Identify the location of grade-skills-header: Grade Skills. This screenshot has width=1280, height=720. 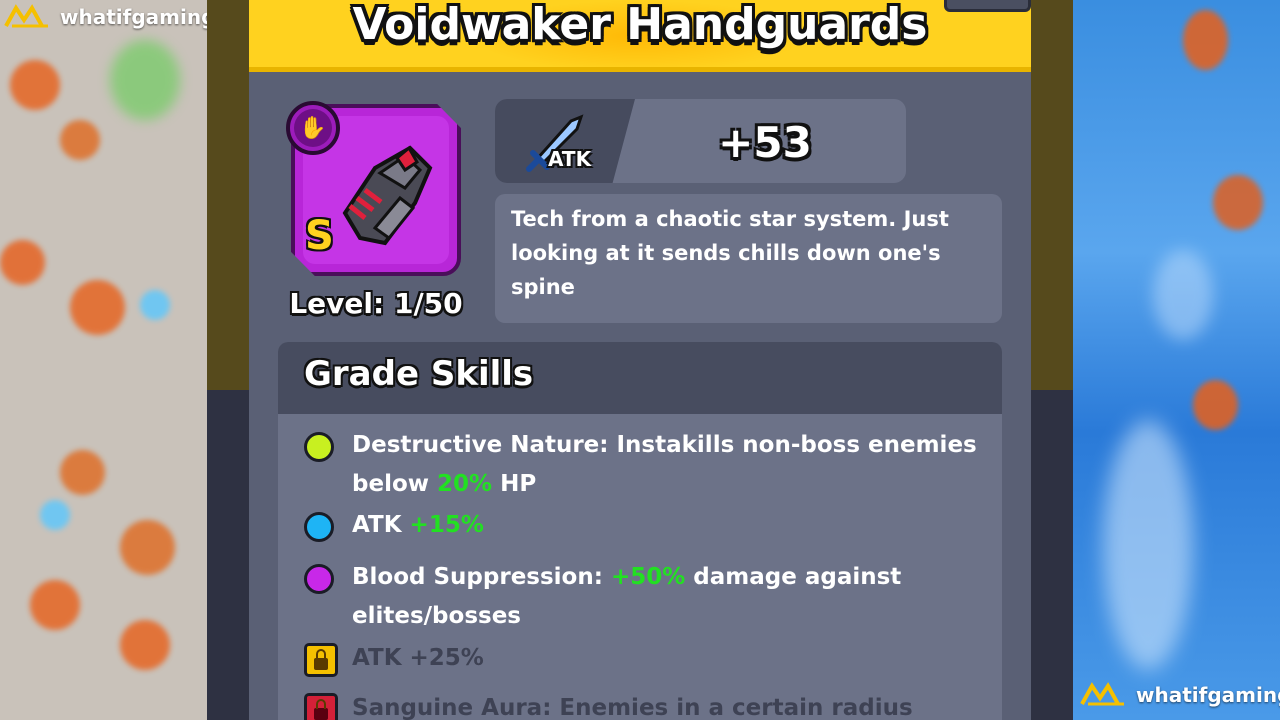
(640, 378).